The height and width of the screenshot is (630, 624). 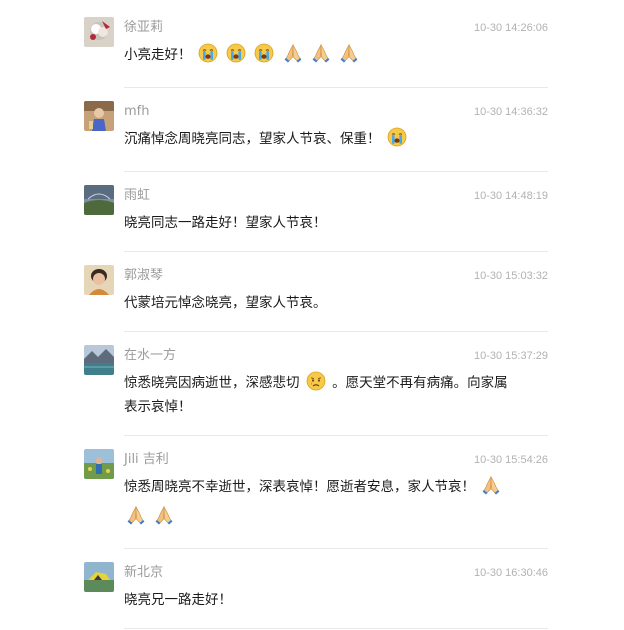 I want to click on comment-text: 晓亮同志一路走好！望家人节哀！, so click(x=324, y=223).